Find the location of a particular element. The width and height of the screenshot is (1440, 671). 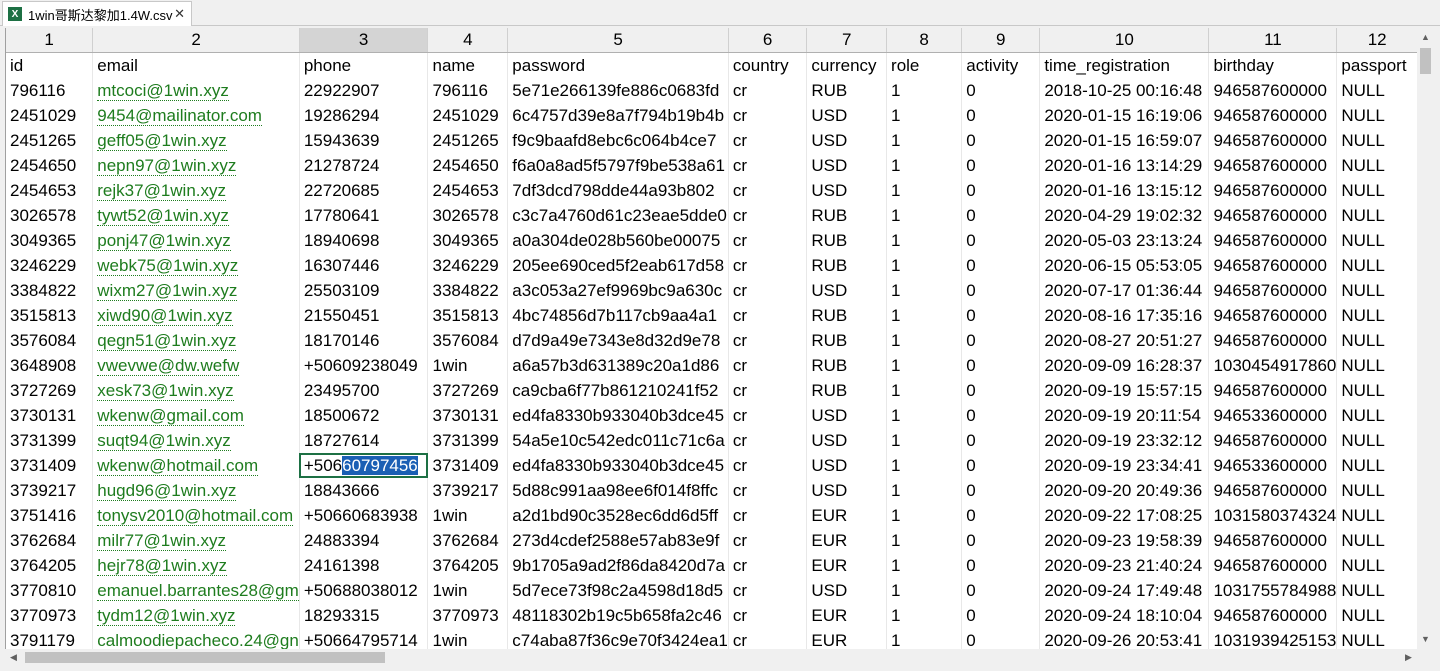

table-cell: 2020-01-16 13:14:29 is located at coordinates (1124, 165).